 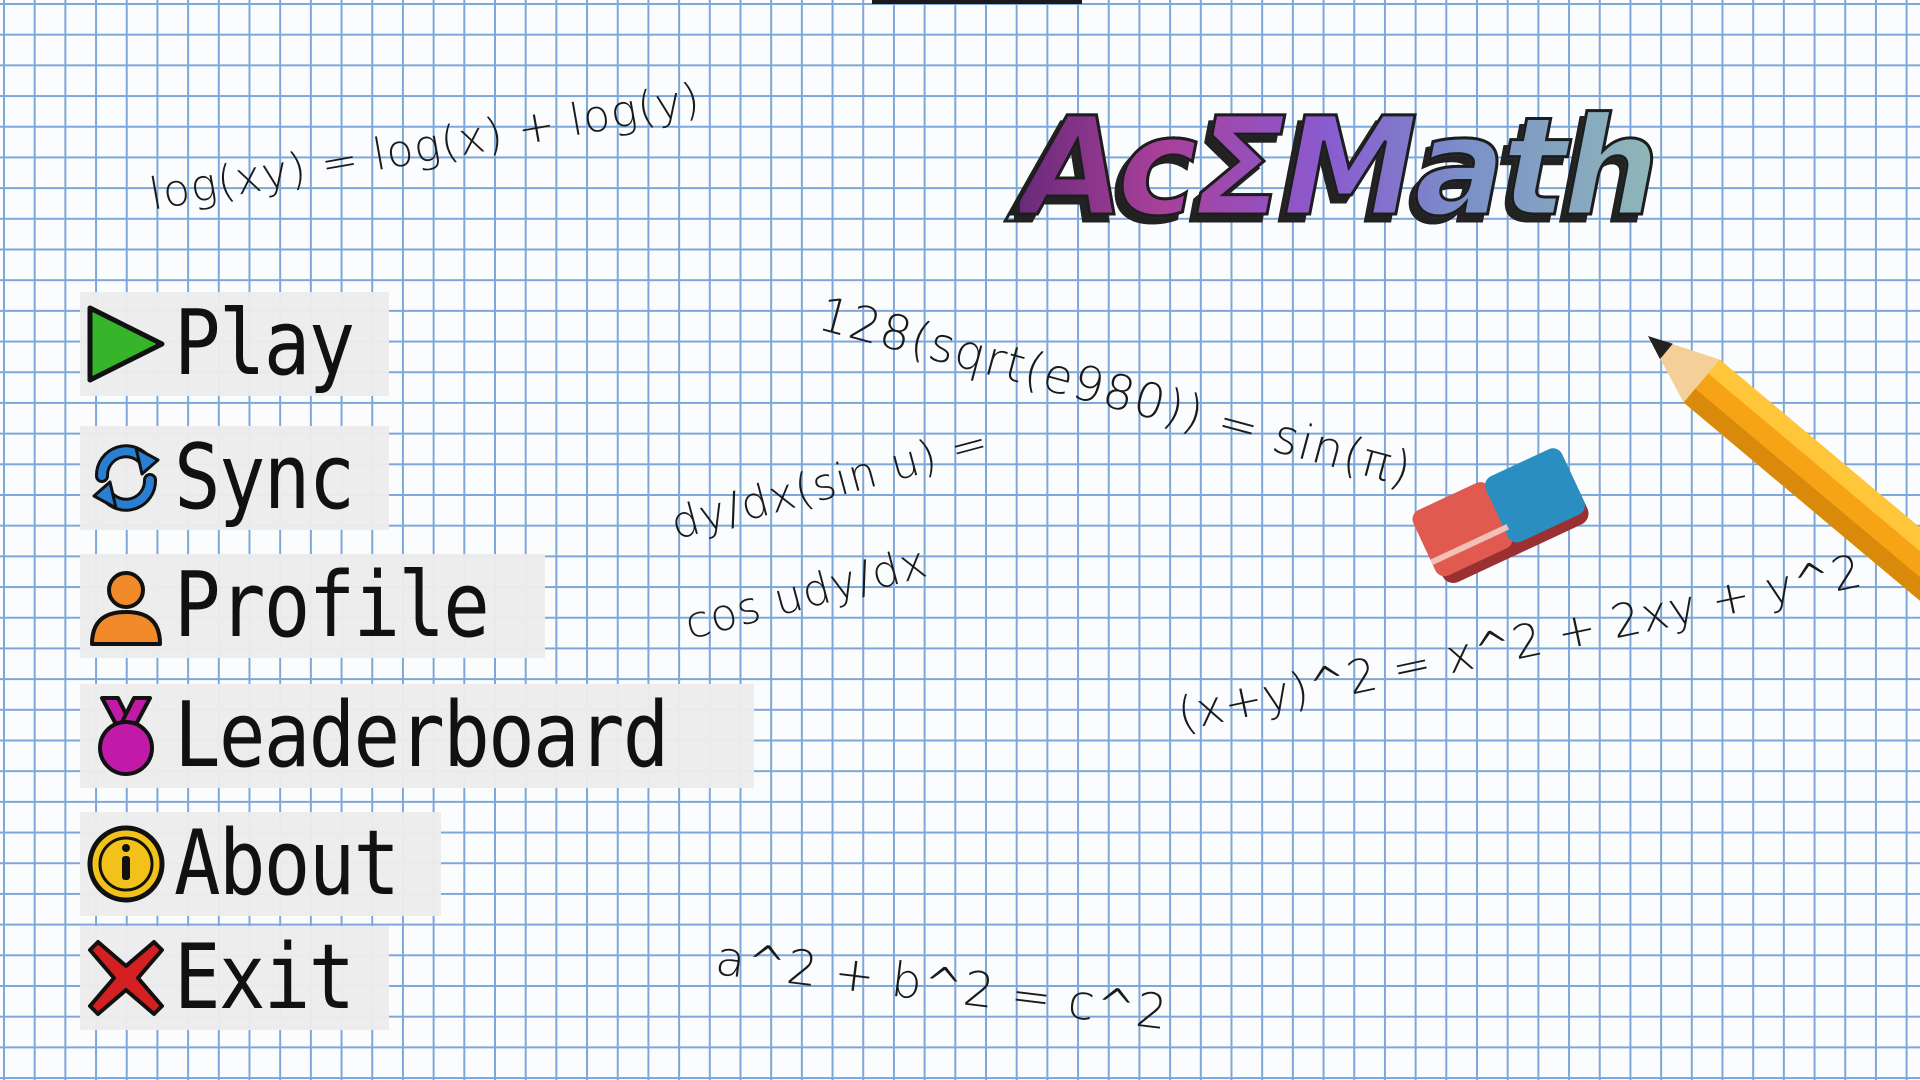 What do you see at coordinates (425, 147) in the screenshot?
I see `equation-log: log(xy) = log(x) + log(y)` at bounding box center [425, 147].